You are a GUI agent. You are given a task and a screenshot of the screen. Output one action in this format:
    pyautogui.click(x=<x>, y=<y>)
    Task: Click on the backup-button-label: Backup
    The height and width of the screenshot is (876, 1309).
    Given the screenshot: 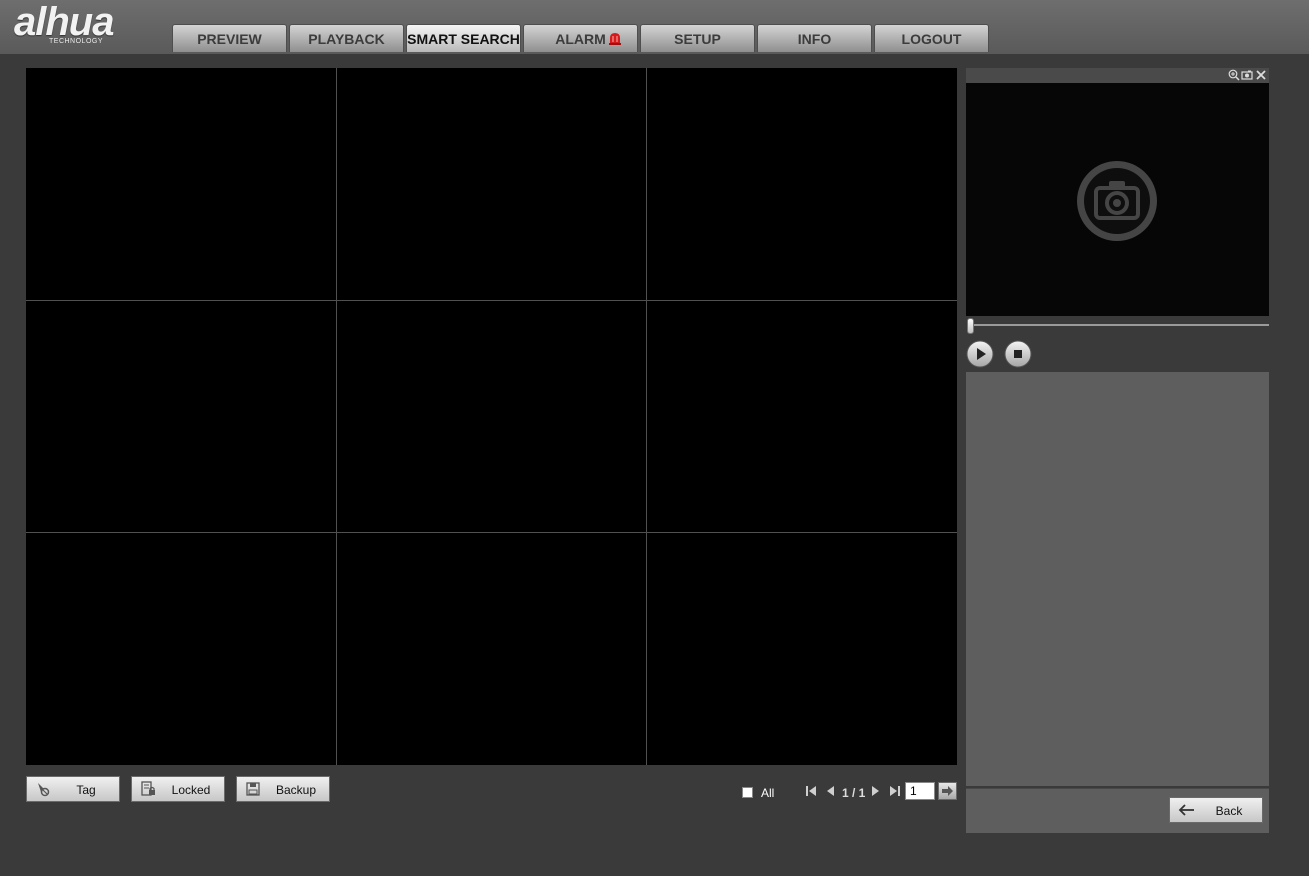 What is the action you would take?
    pyautogui.click(x=296, y=790)
    